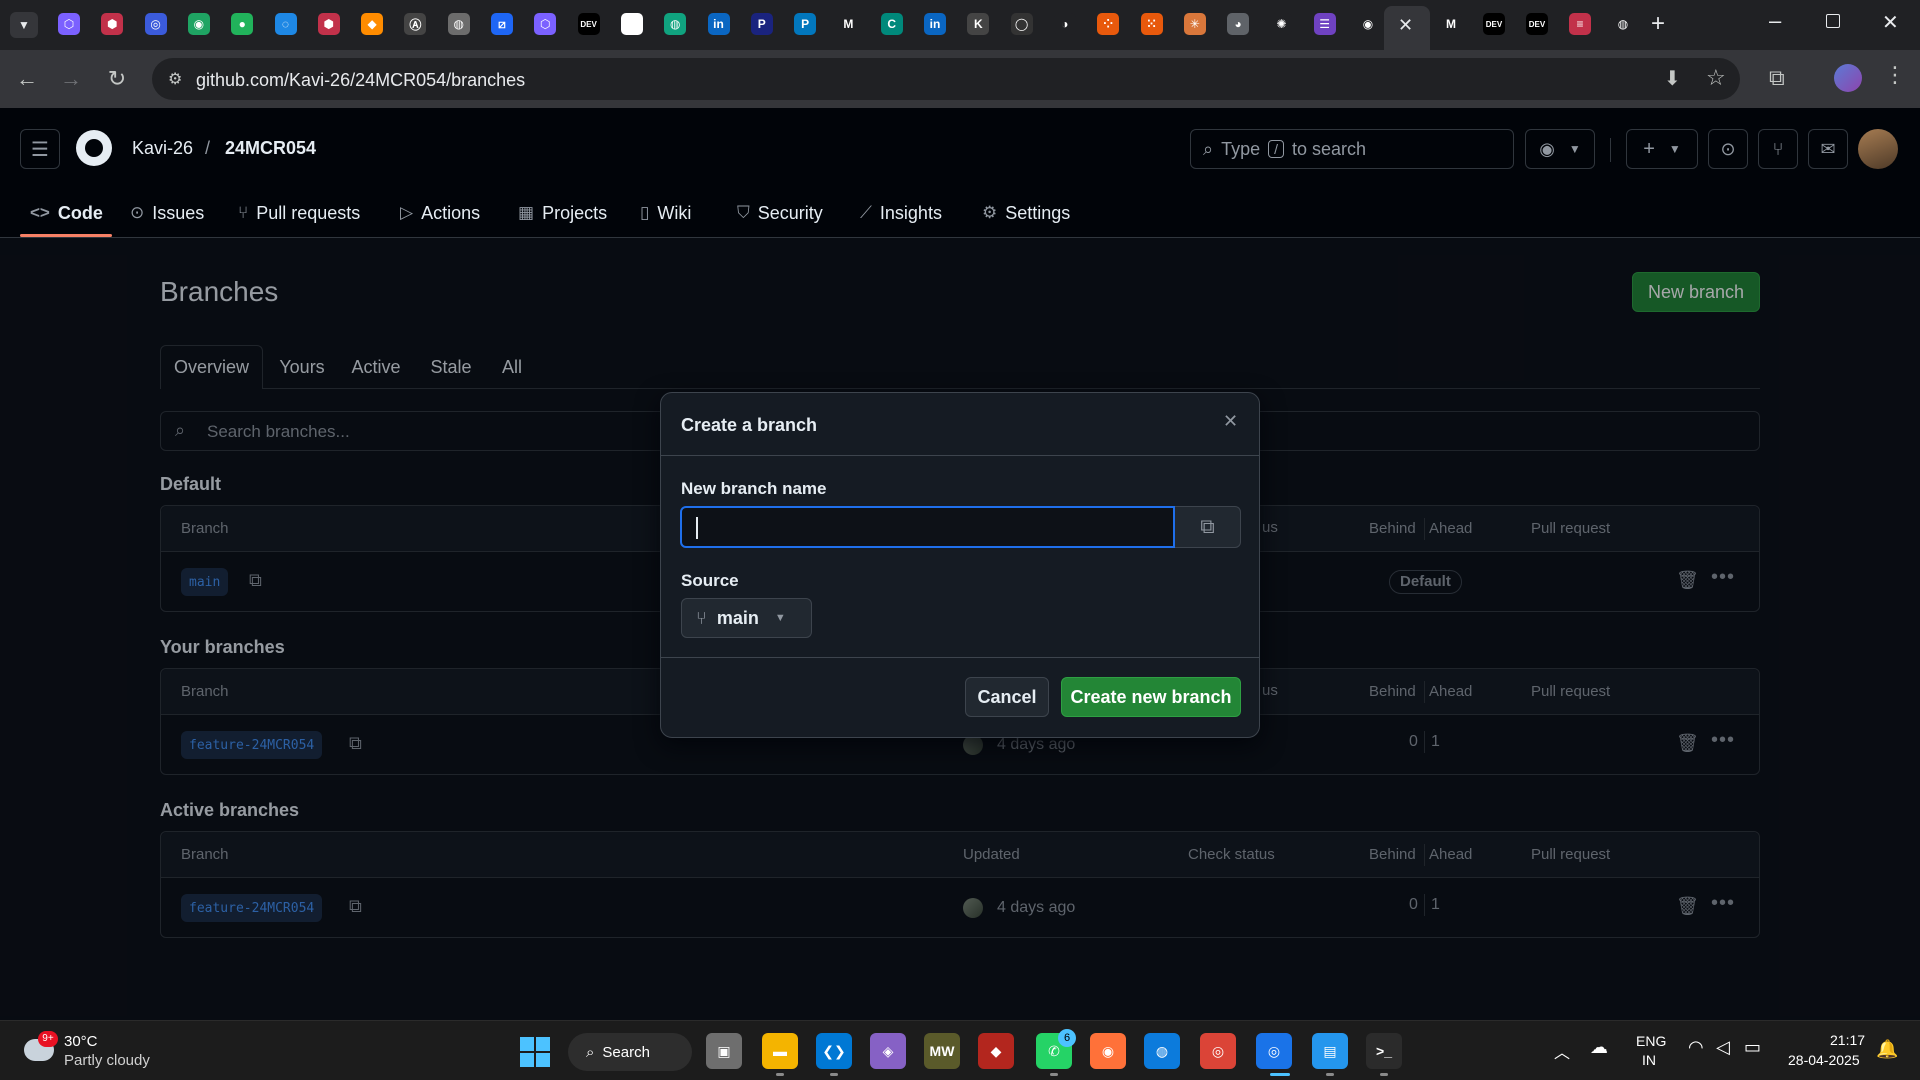 The height and width of the screenshot is (1080, 1920). Describe the element at coordinates (1878, 149) in the screenshot. I see `user-avatar` at that location.